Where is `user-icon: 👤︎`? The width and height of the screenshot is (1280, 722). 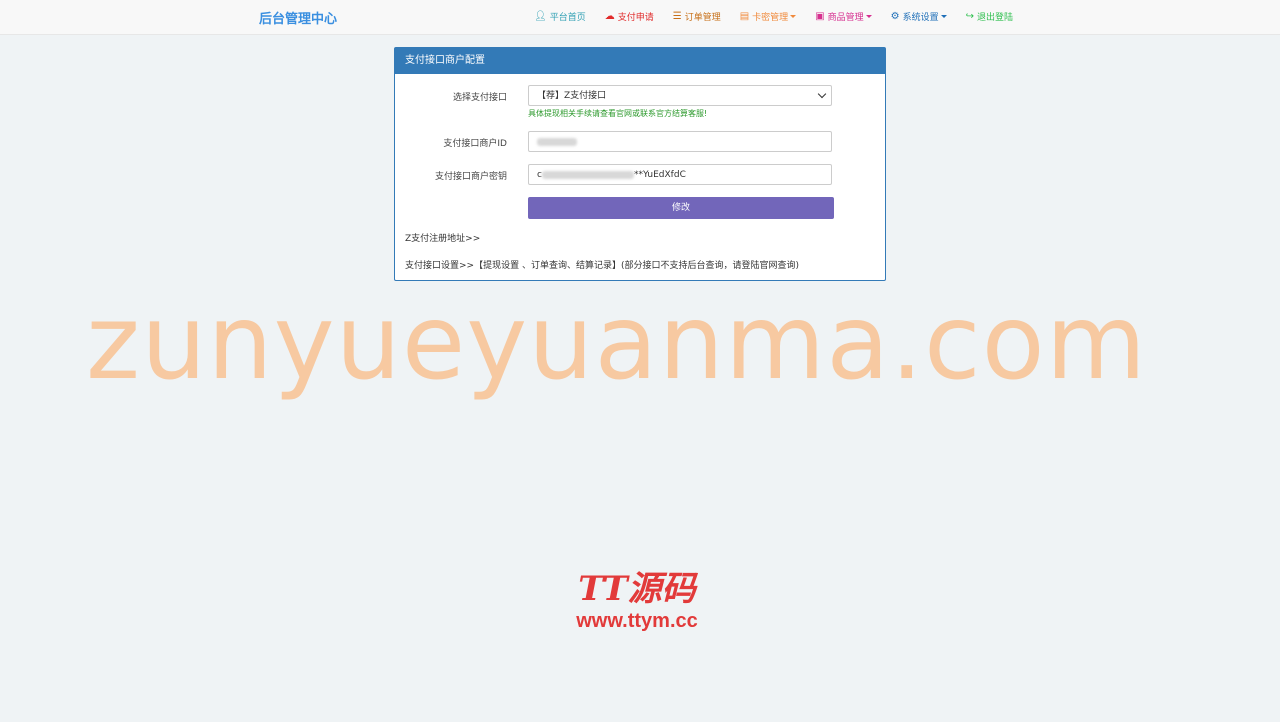
user-icon: 👤︎ is located at coordinates (540, 16).